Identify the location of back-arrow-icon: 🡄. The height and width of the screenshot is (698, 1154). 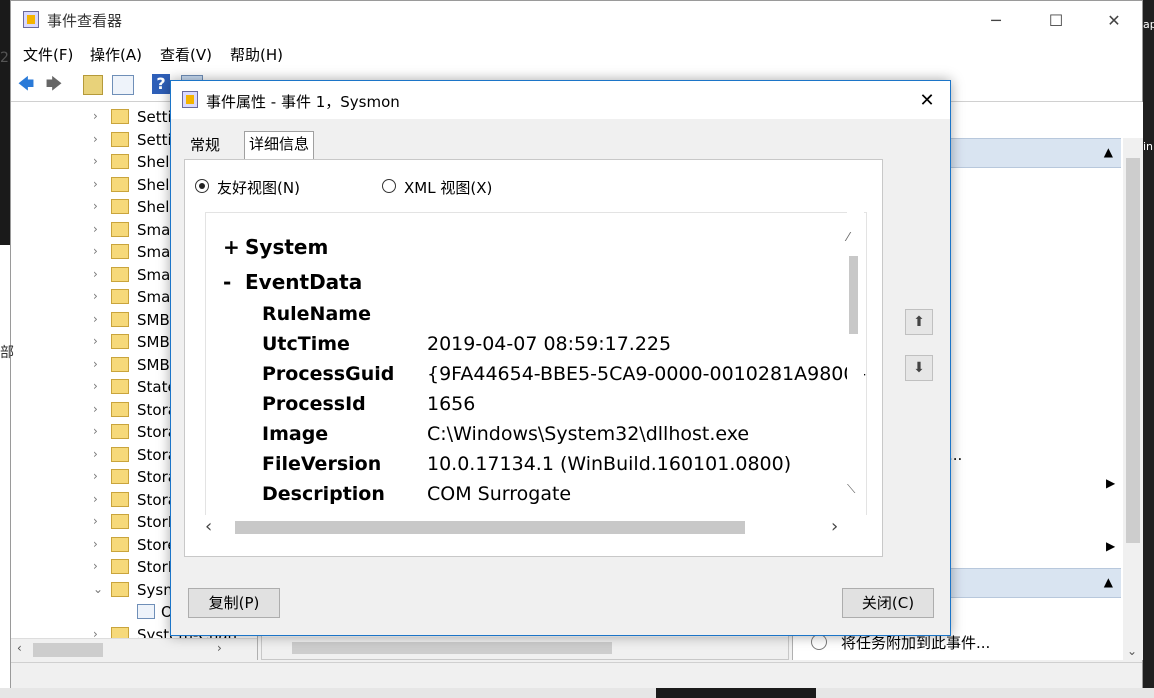
(26, 84).